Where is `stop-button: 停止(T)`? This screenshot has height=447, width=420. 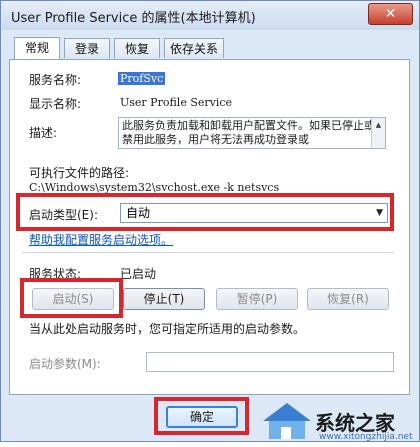
stop-button: 停止(T) is located at coordinates (164, 299).